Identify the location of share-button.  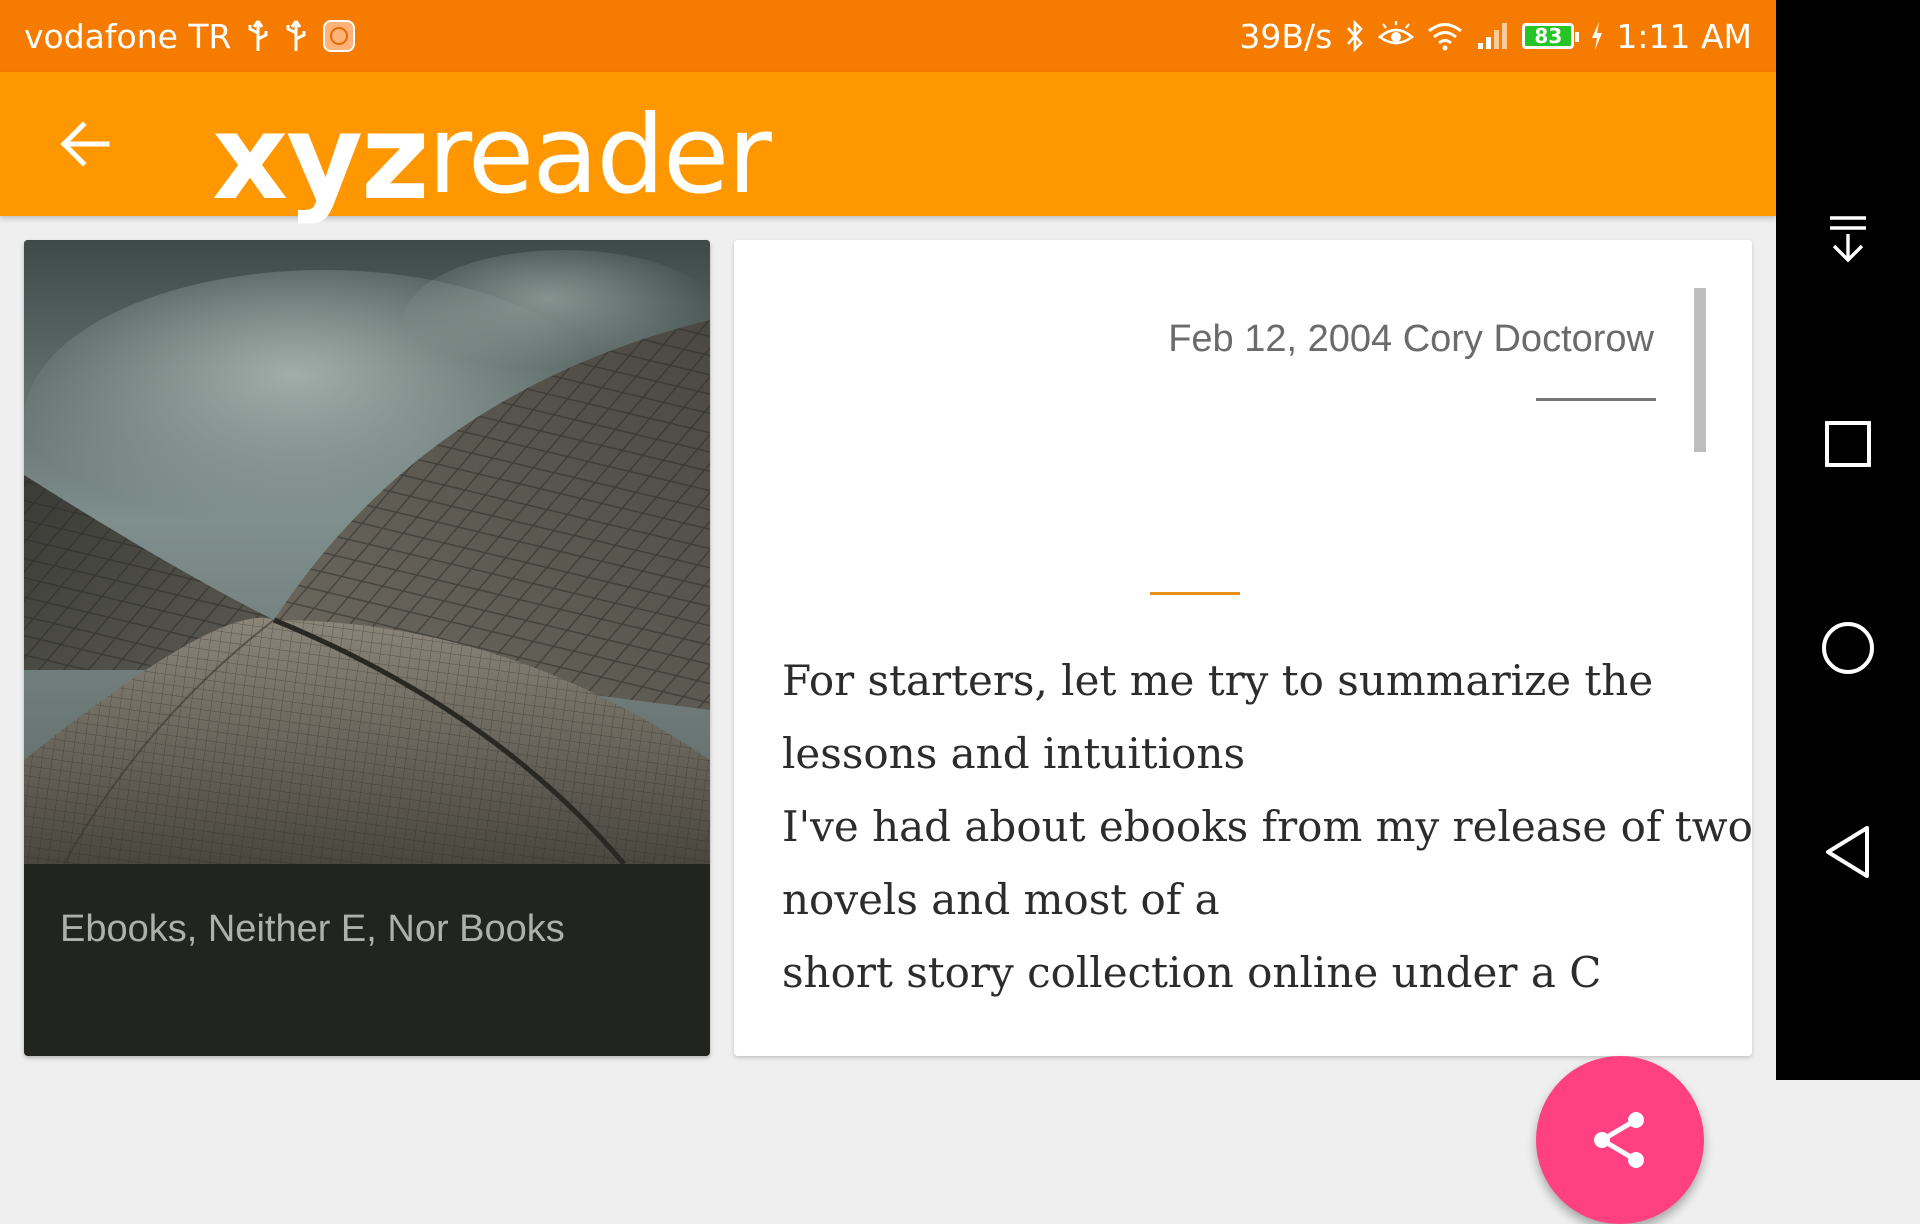
(1620, 1140).